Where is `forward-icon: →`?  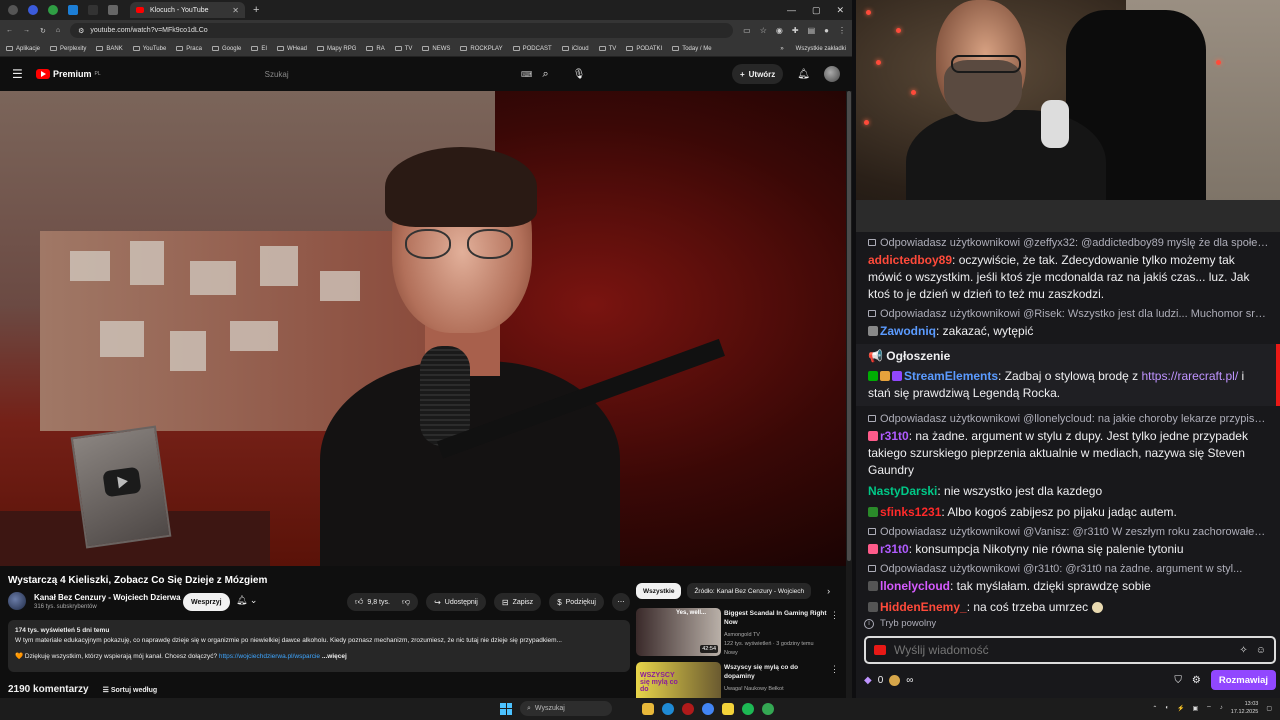
forward-icon: → is located at coordinates (26, 30).